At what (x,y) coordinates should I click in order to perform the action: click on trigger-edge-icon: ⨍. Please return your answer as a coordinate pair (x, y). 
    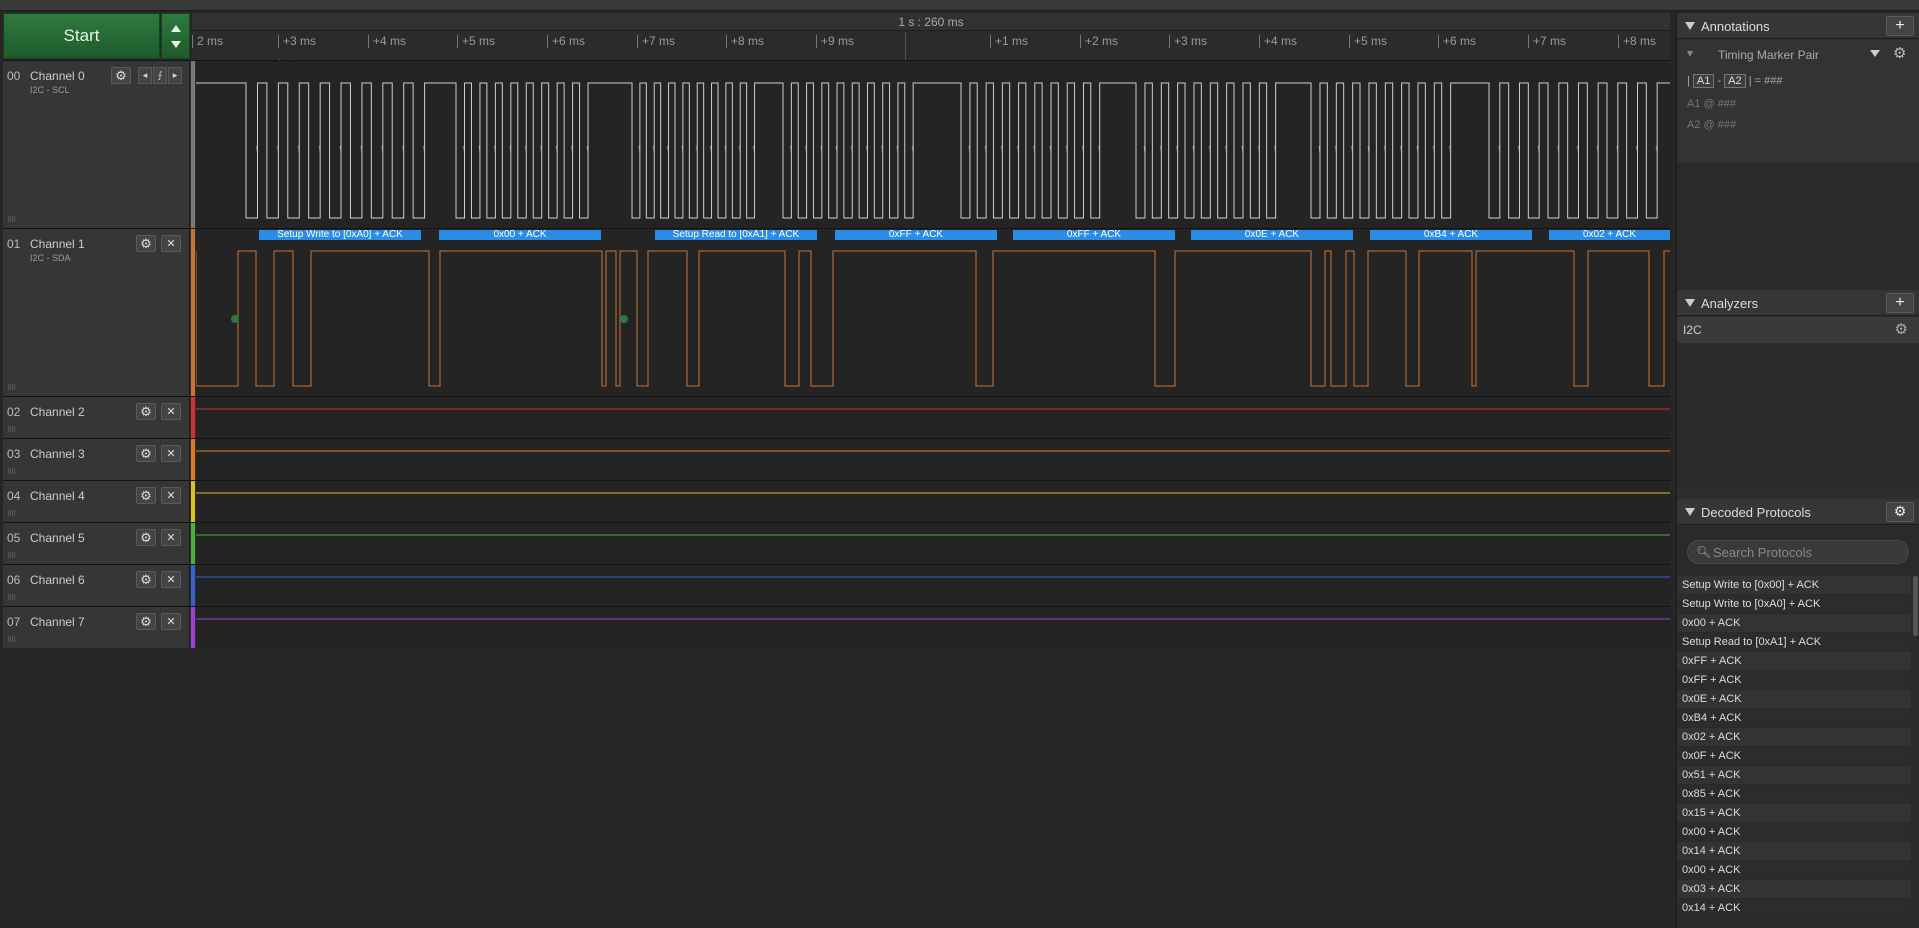
    Looking at the image, I should click on (160, 75).